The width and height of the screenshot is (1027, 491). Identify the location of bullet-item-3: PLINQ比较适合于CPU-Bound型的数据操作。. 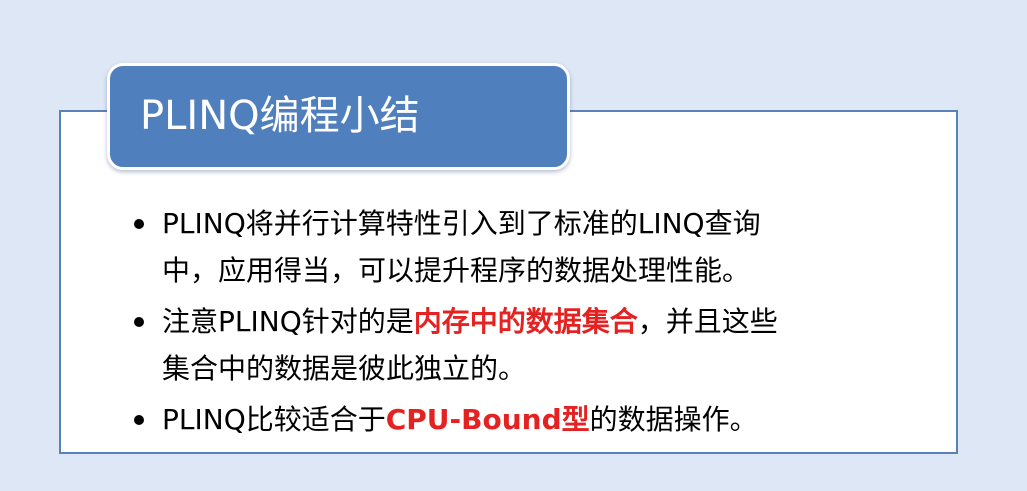
(530, 419).